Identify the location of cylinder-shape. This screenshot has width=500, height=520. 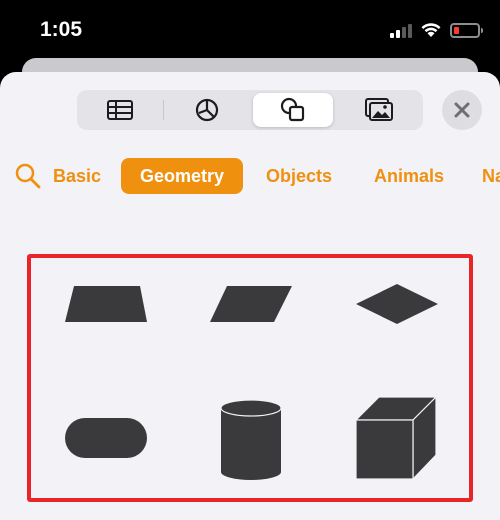
(251, 440).